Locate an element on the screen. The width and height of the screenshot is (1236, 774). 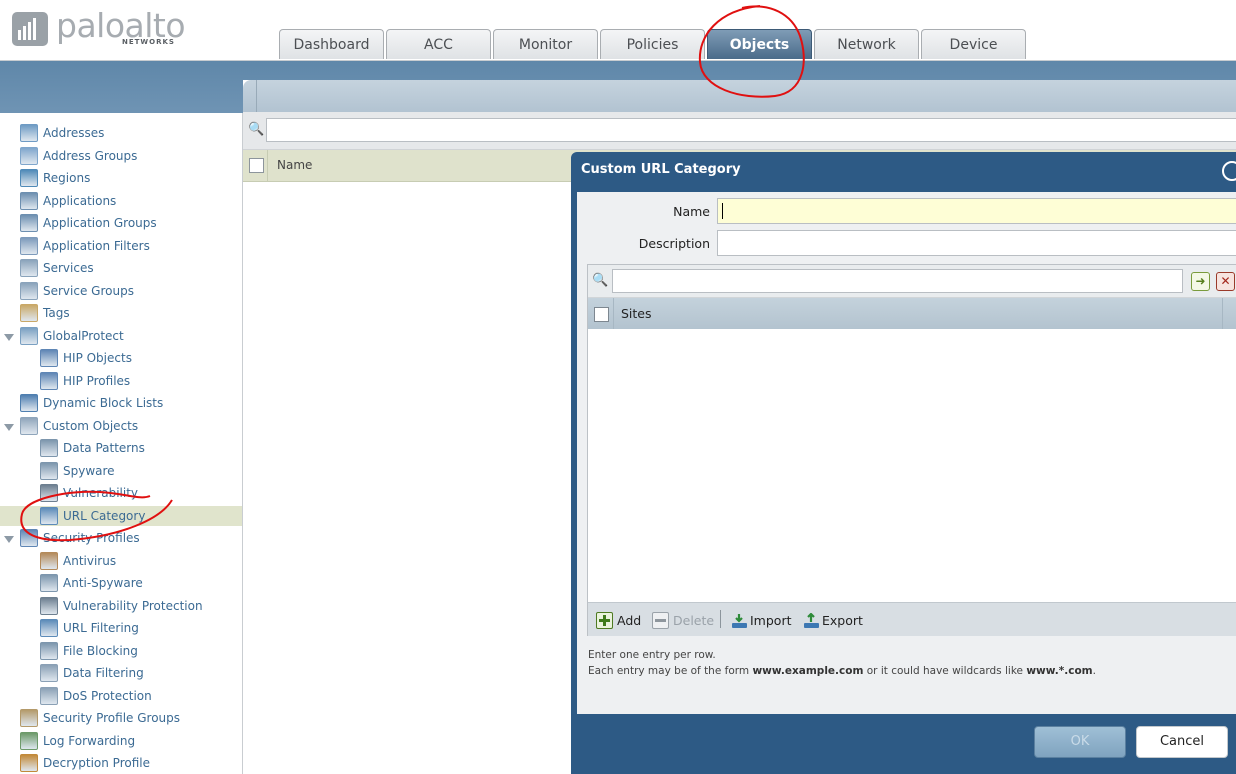
sidebar-item-dynamic-block-lists: Dynamic Block Lists is located at coordinates (91, 403).